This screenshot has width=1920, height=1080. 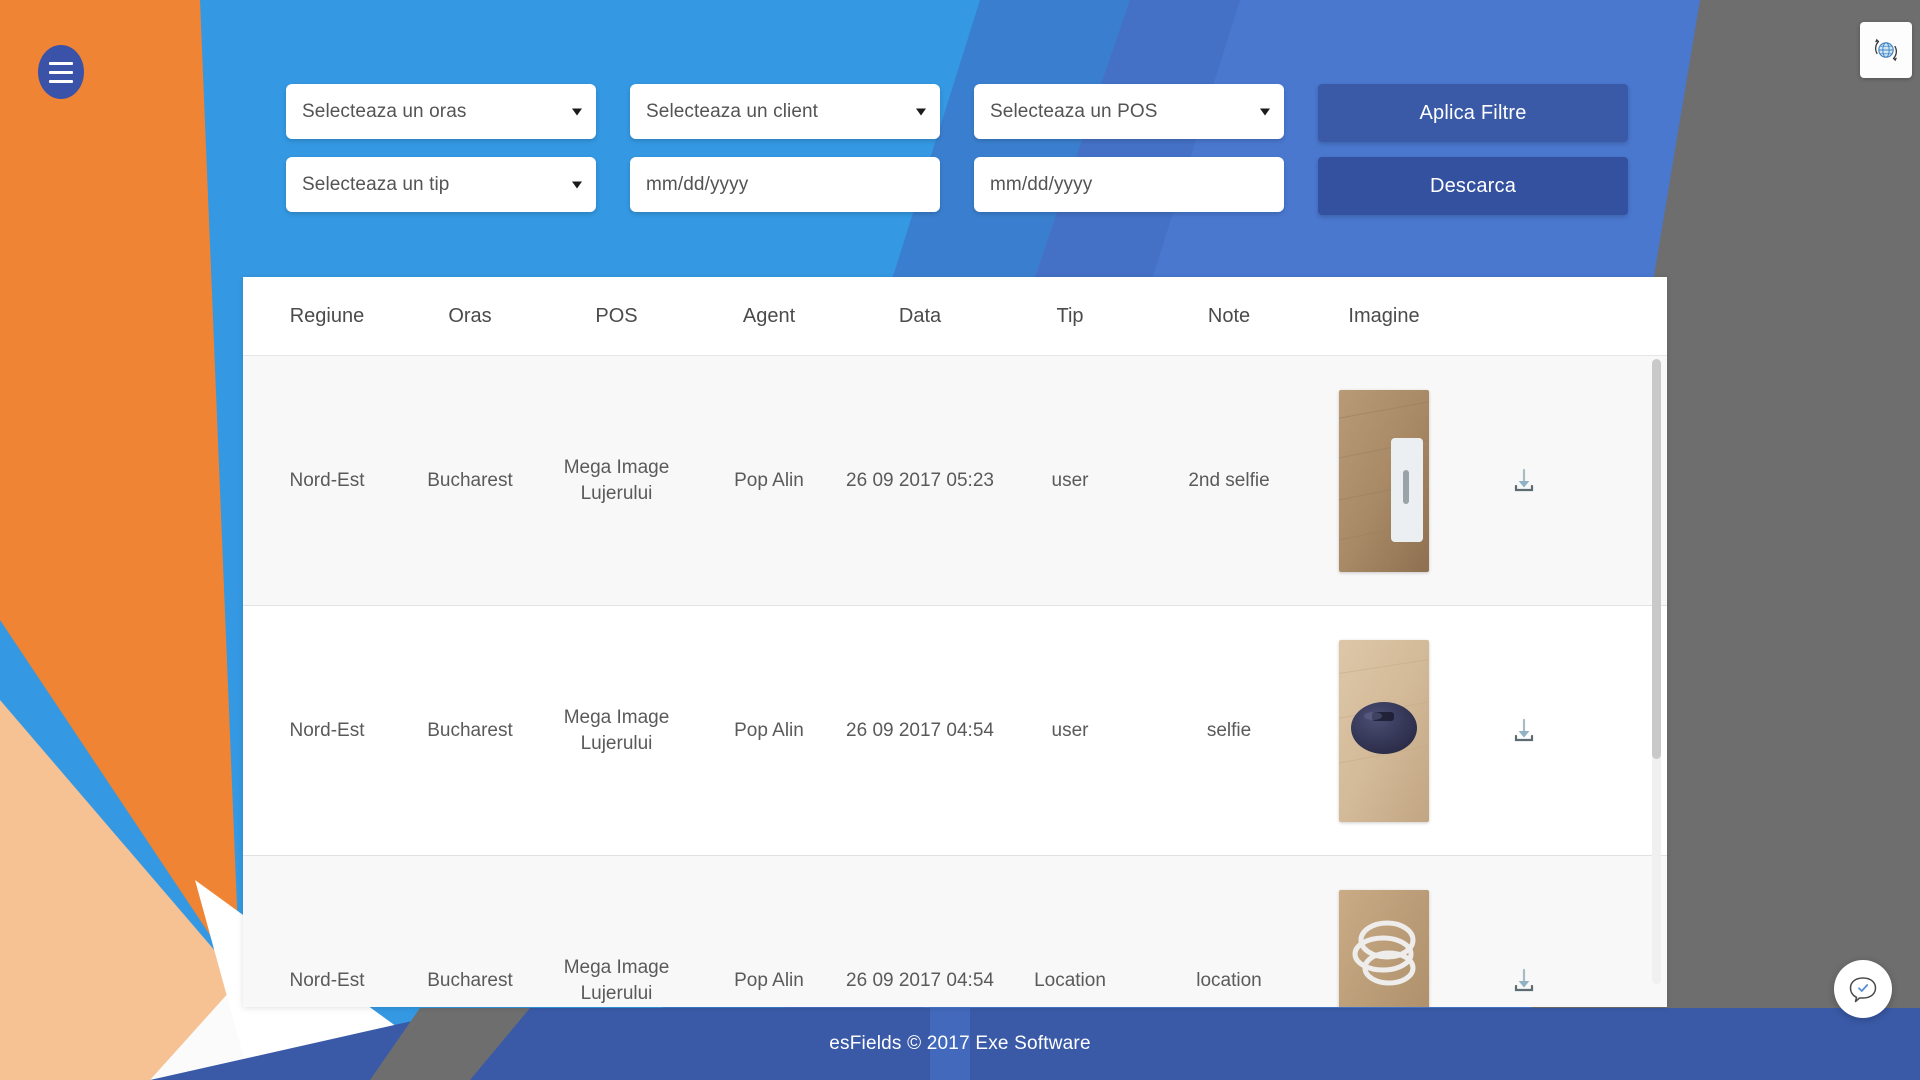 What do you see at coordinates (1229, 730) in the screenshot?
I see `cell-note: selfie` at bounding box center [1229, 730].